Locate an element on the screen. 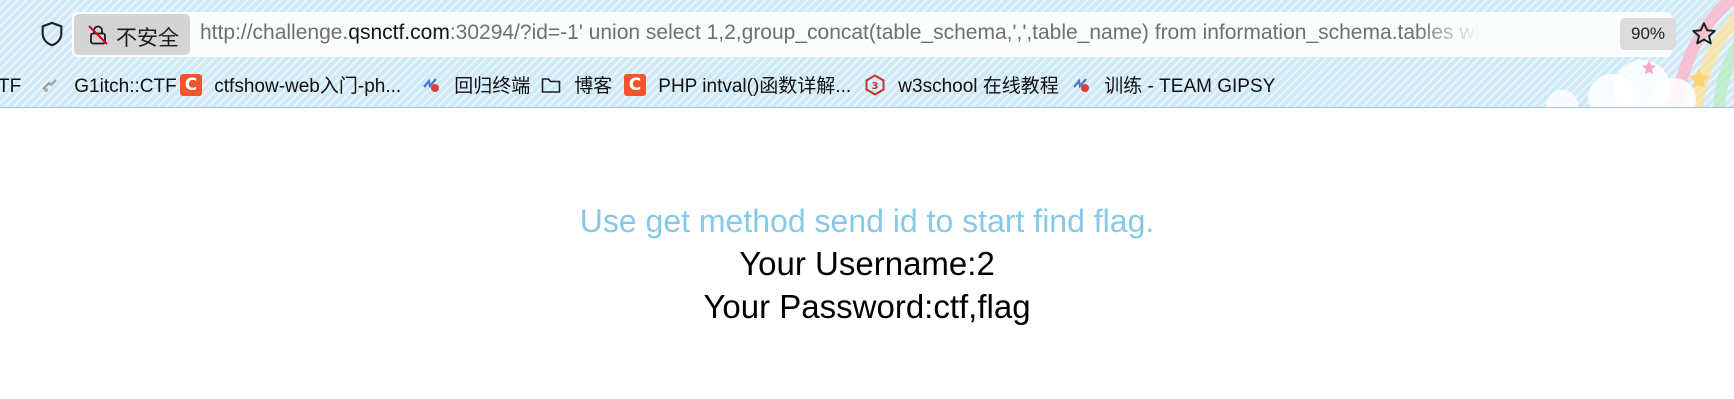 The height and width of the screenshot is (399, 1734). insecure-lock-icon is located at coordinates (98, 35).